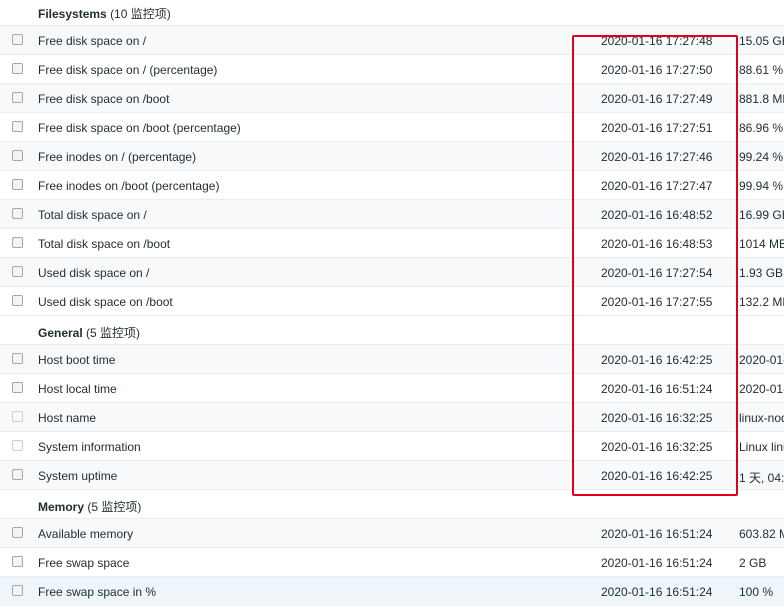 Image resolution: width=784 pixels, height=606 pixels. What do you see at coordinates (761, 99) in the screenshot?
I see `last-value: 881.8 MB` at bounding box center [761, 99].